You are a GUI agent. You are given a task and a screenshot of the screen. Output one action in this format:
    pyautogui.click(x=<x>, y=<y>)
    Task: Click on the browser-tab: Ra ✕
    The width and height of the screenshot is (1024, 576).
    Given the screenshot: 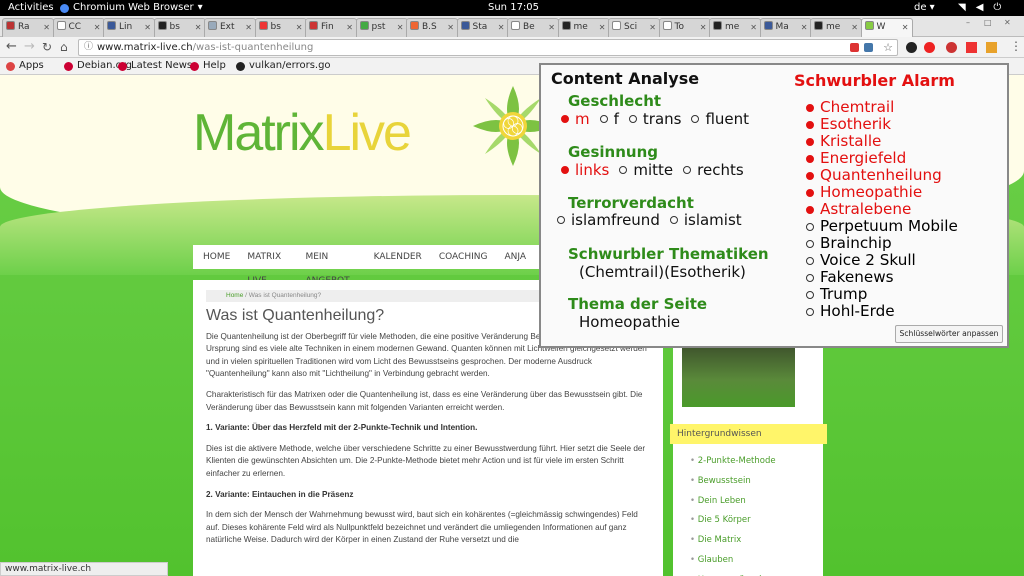 What is the action you would take?
    pyautogui.click(x=28, y=27)
    